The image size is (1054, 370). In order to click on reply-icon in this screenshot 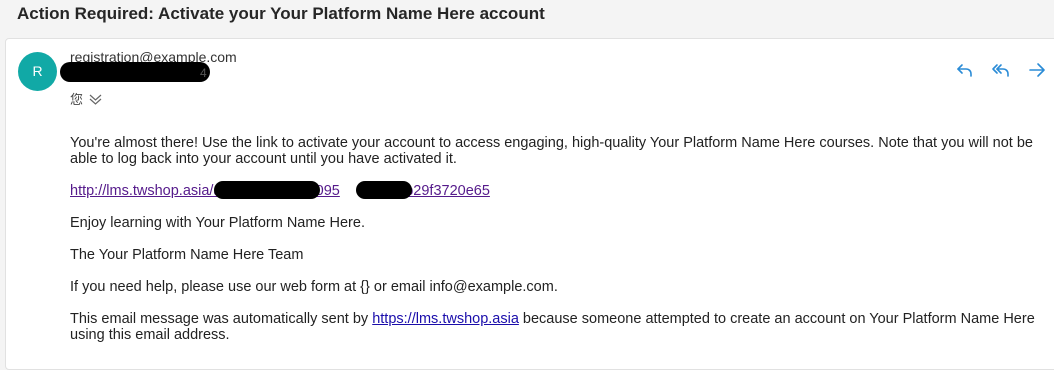, I will do `click(965, 70)`.